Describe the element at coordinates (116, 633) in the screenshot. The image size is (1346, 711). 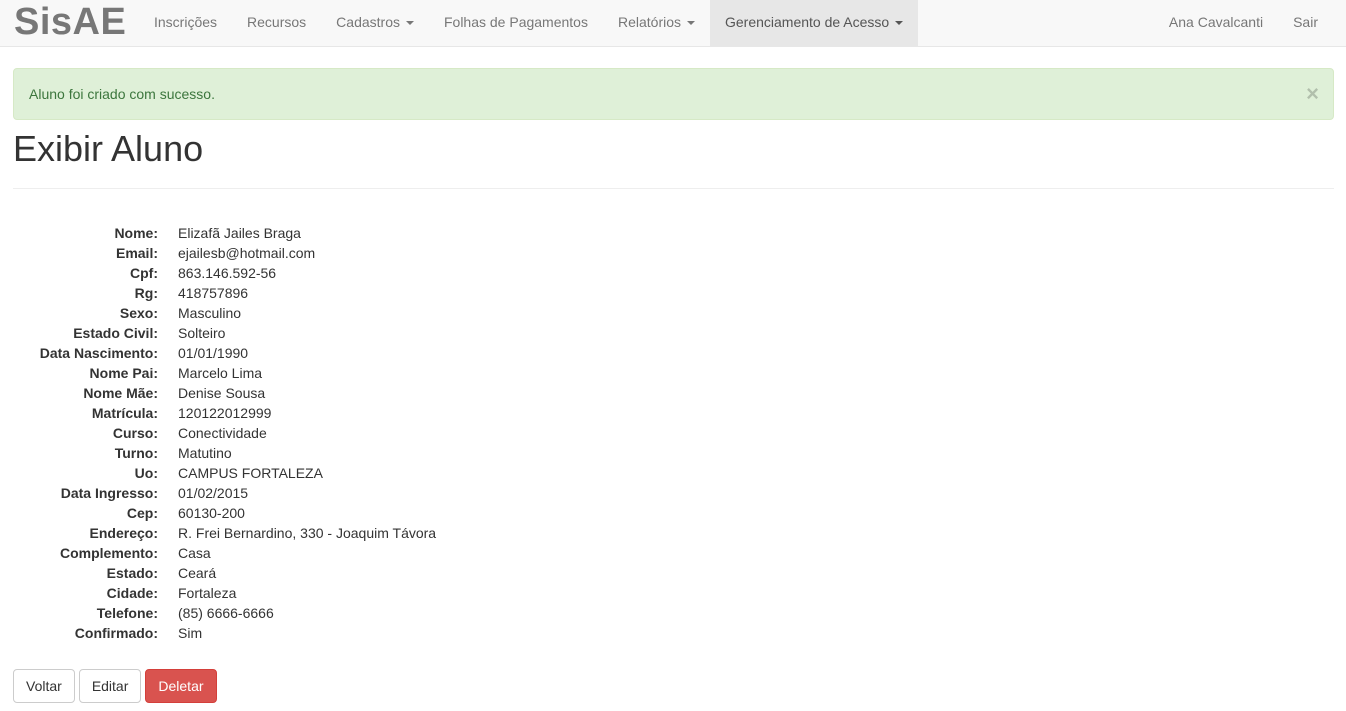
I see `detail-label: Confirmado:` at that location.